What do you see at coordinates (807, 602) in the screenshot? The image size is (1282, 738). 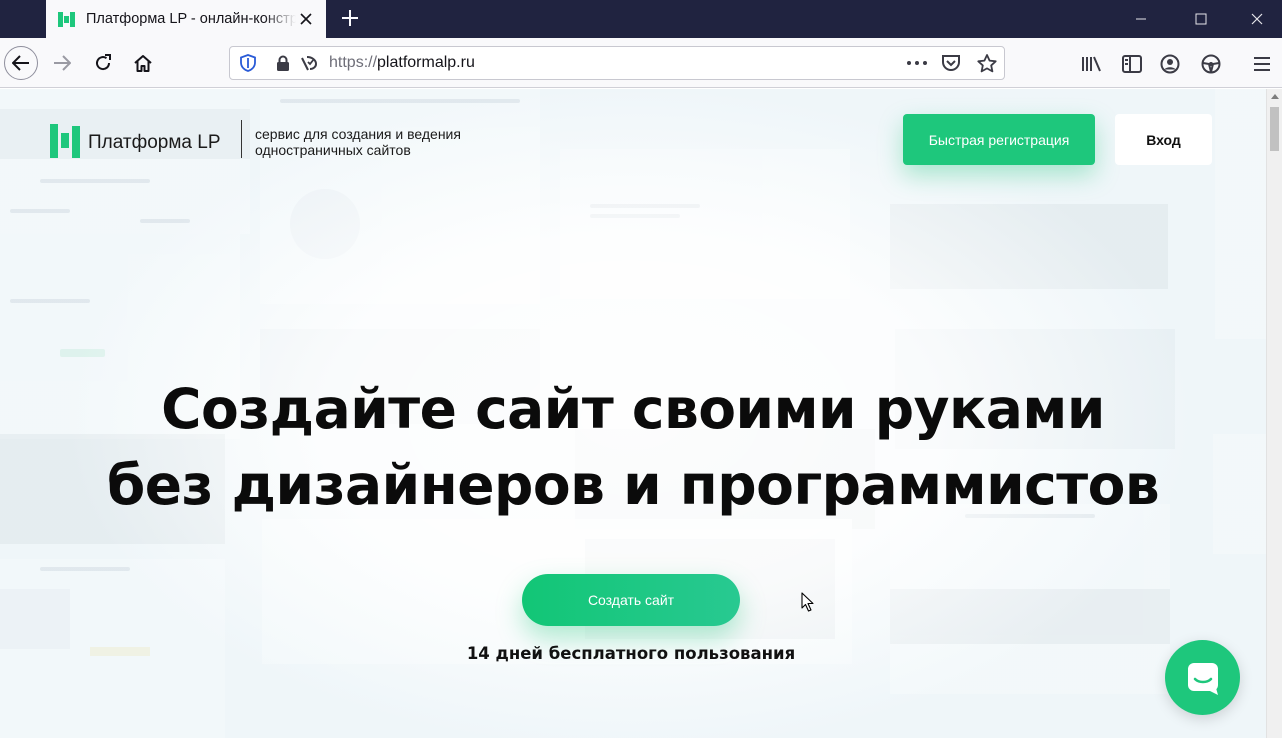 I see `mouse-cursor-icon` at bounding box center [807, 602].